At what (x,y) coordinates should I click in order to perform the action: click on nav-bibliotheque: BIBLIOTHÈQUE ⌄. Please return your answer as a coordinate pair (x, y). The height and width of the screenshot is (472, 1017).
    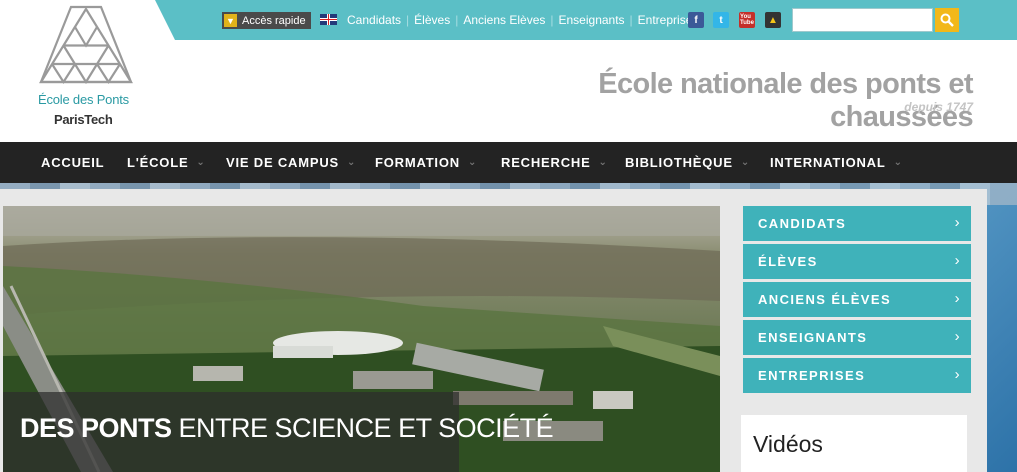
    Looking at the image, I should click on (687, 162).